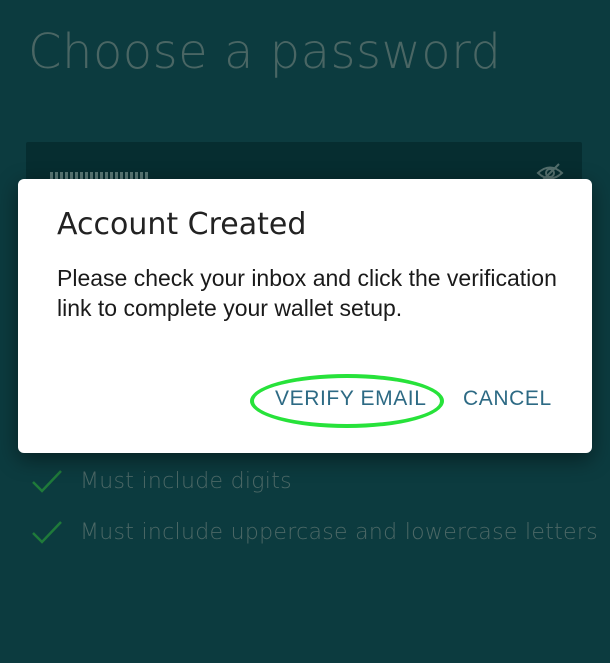  What do you see at coordinates (186, 481) in the screenshot?
I see `requirement-label: Must include digits` at bounding box center [186, 481].